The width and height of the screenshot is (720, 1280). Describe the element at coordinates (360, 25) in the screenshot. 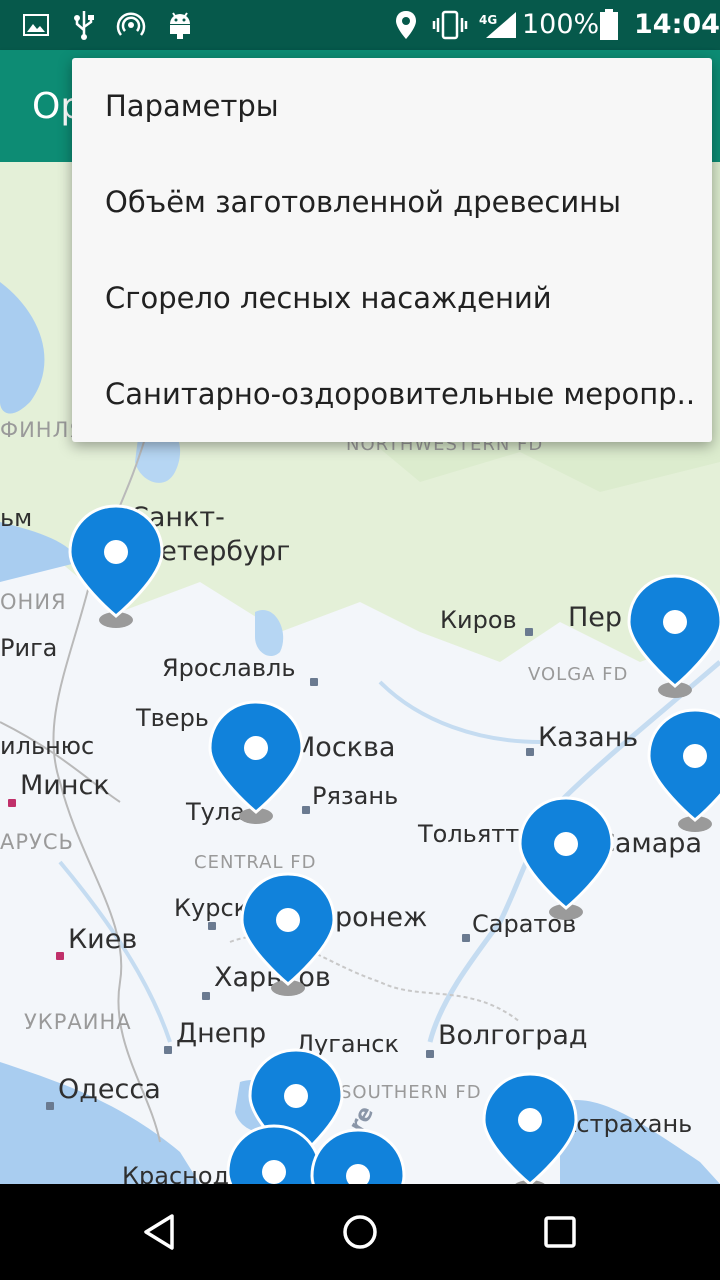

I see `status-bar: 4G 100% 14:04` at that location.